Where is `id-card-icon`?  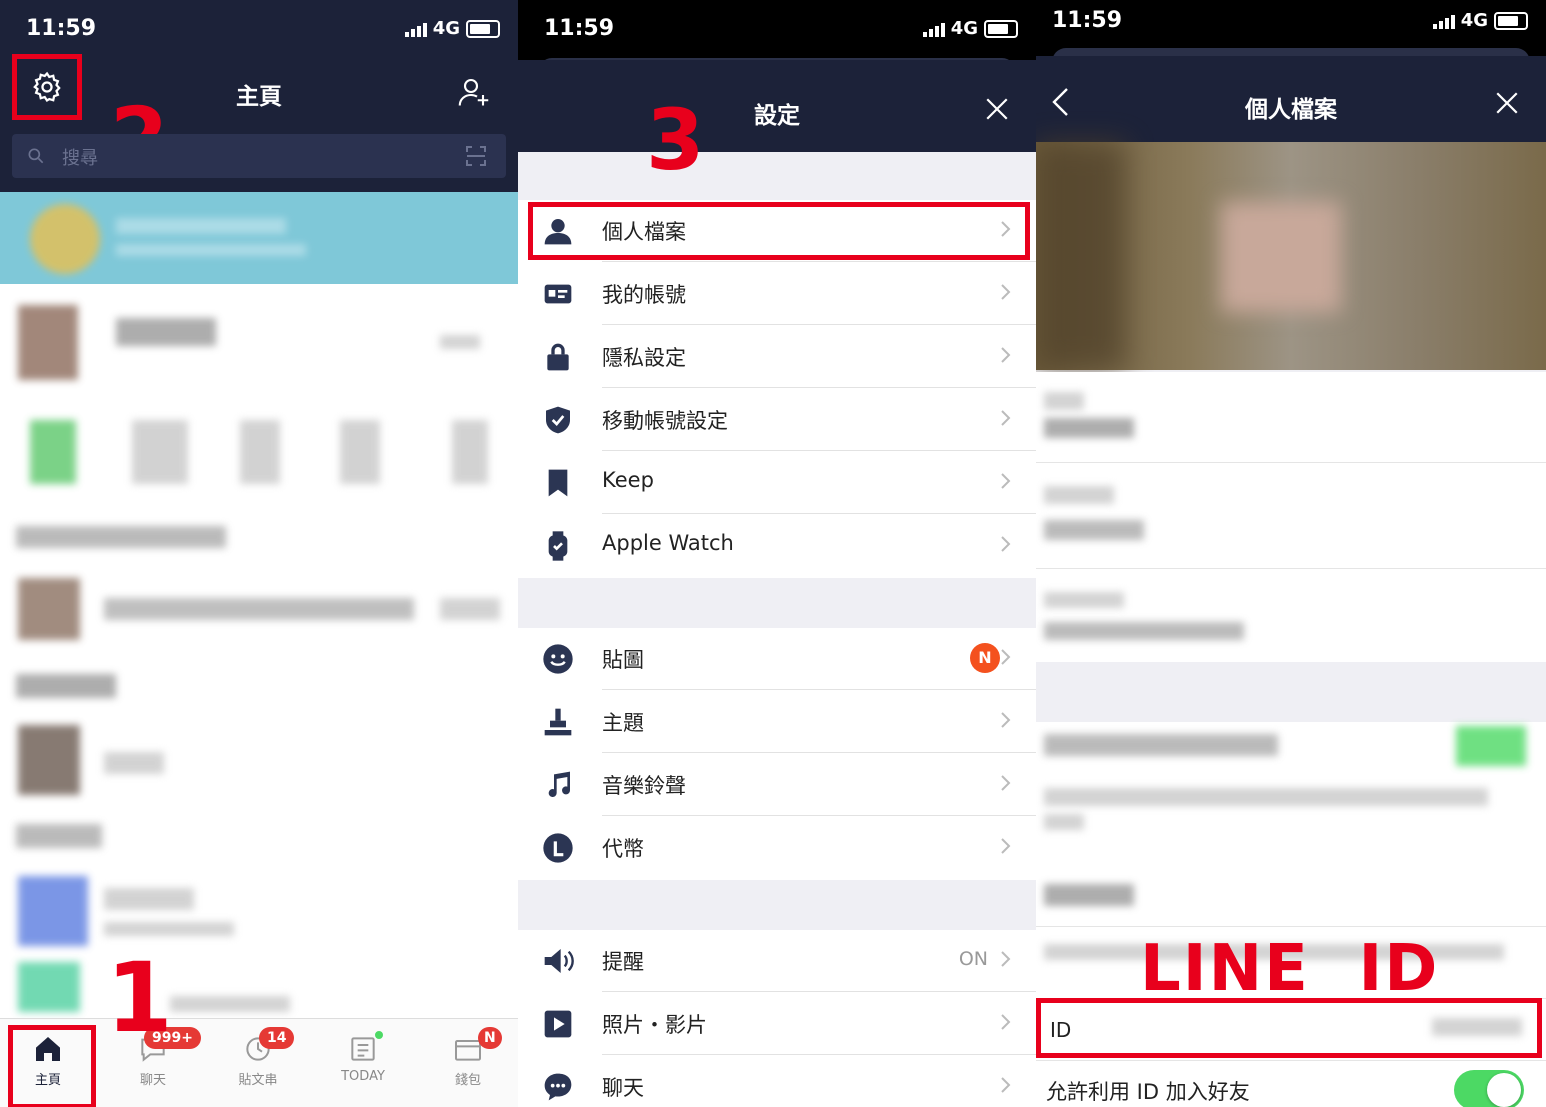 id-card-icon is located at coordinates (558, 294).